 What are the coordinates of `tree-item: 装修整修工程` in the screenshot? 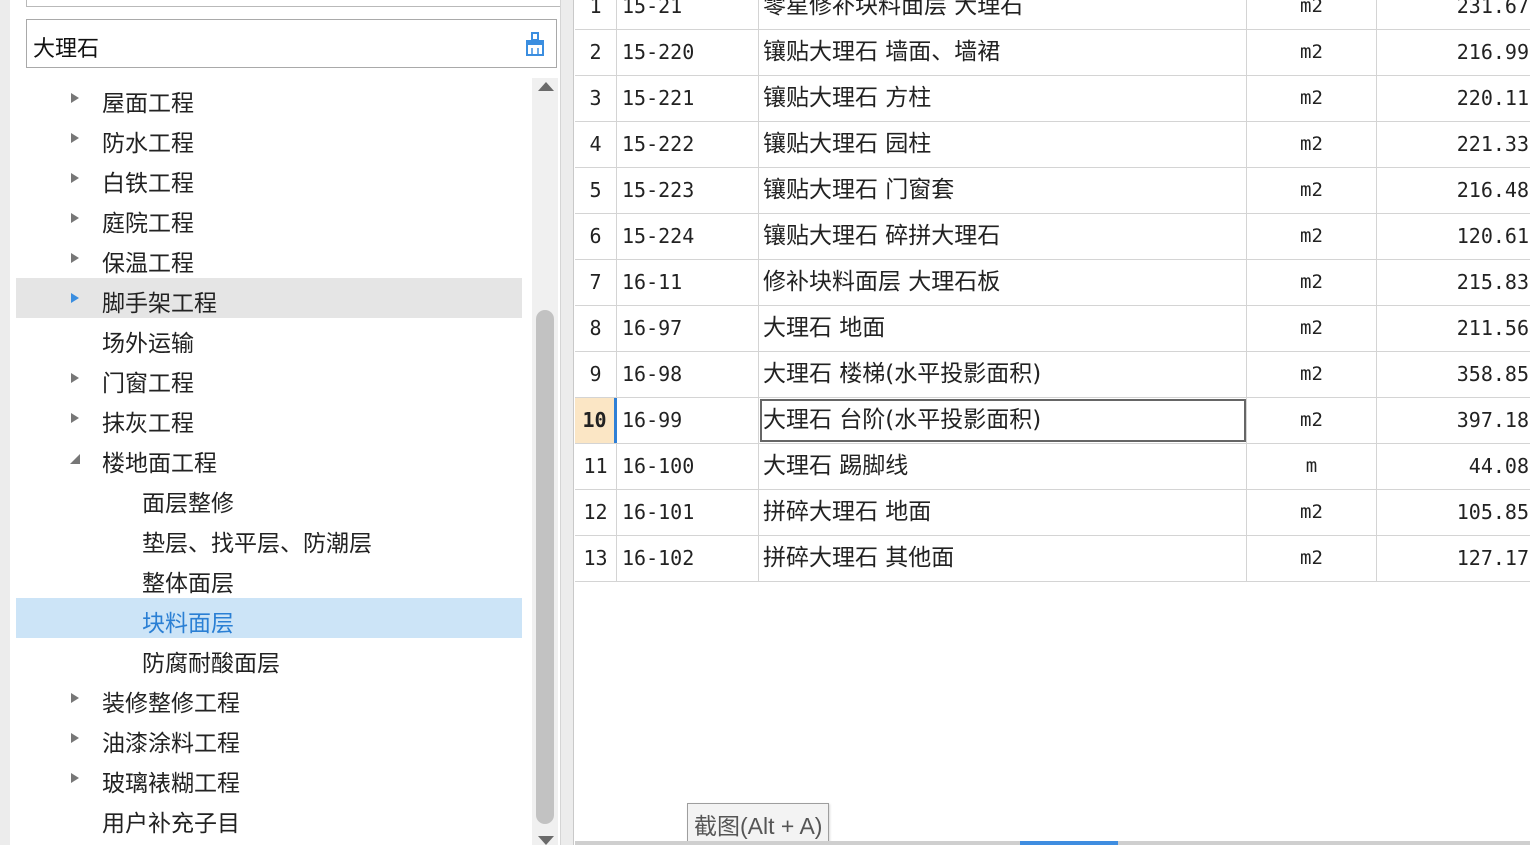 It's located at (269, 698).